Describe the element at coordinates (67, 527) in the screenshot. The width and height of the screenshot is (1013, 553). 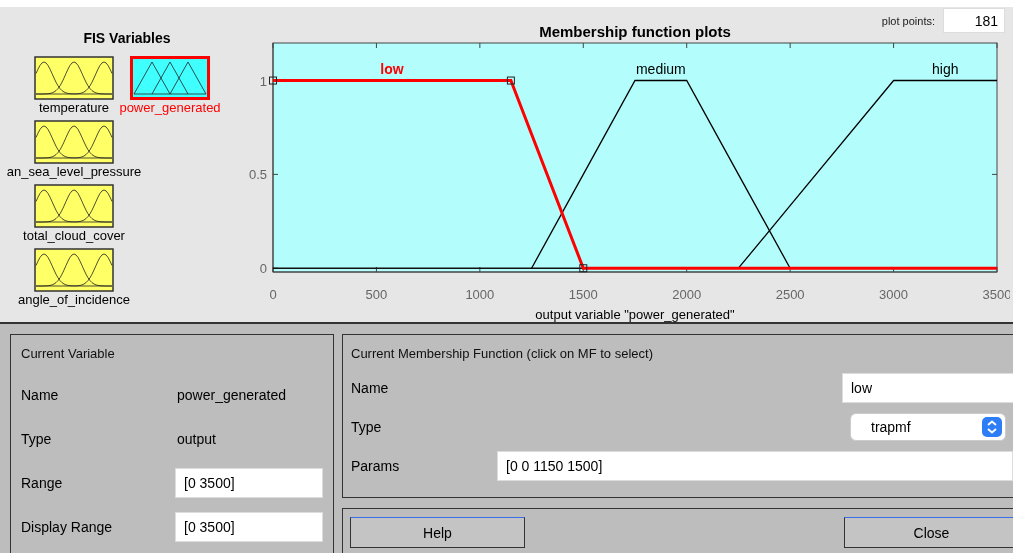
I see `field-label: Display Range` at that location.